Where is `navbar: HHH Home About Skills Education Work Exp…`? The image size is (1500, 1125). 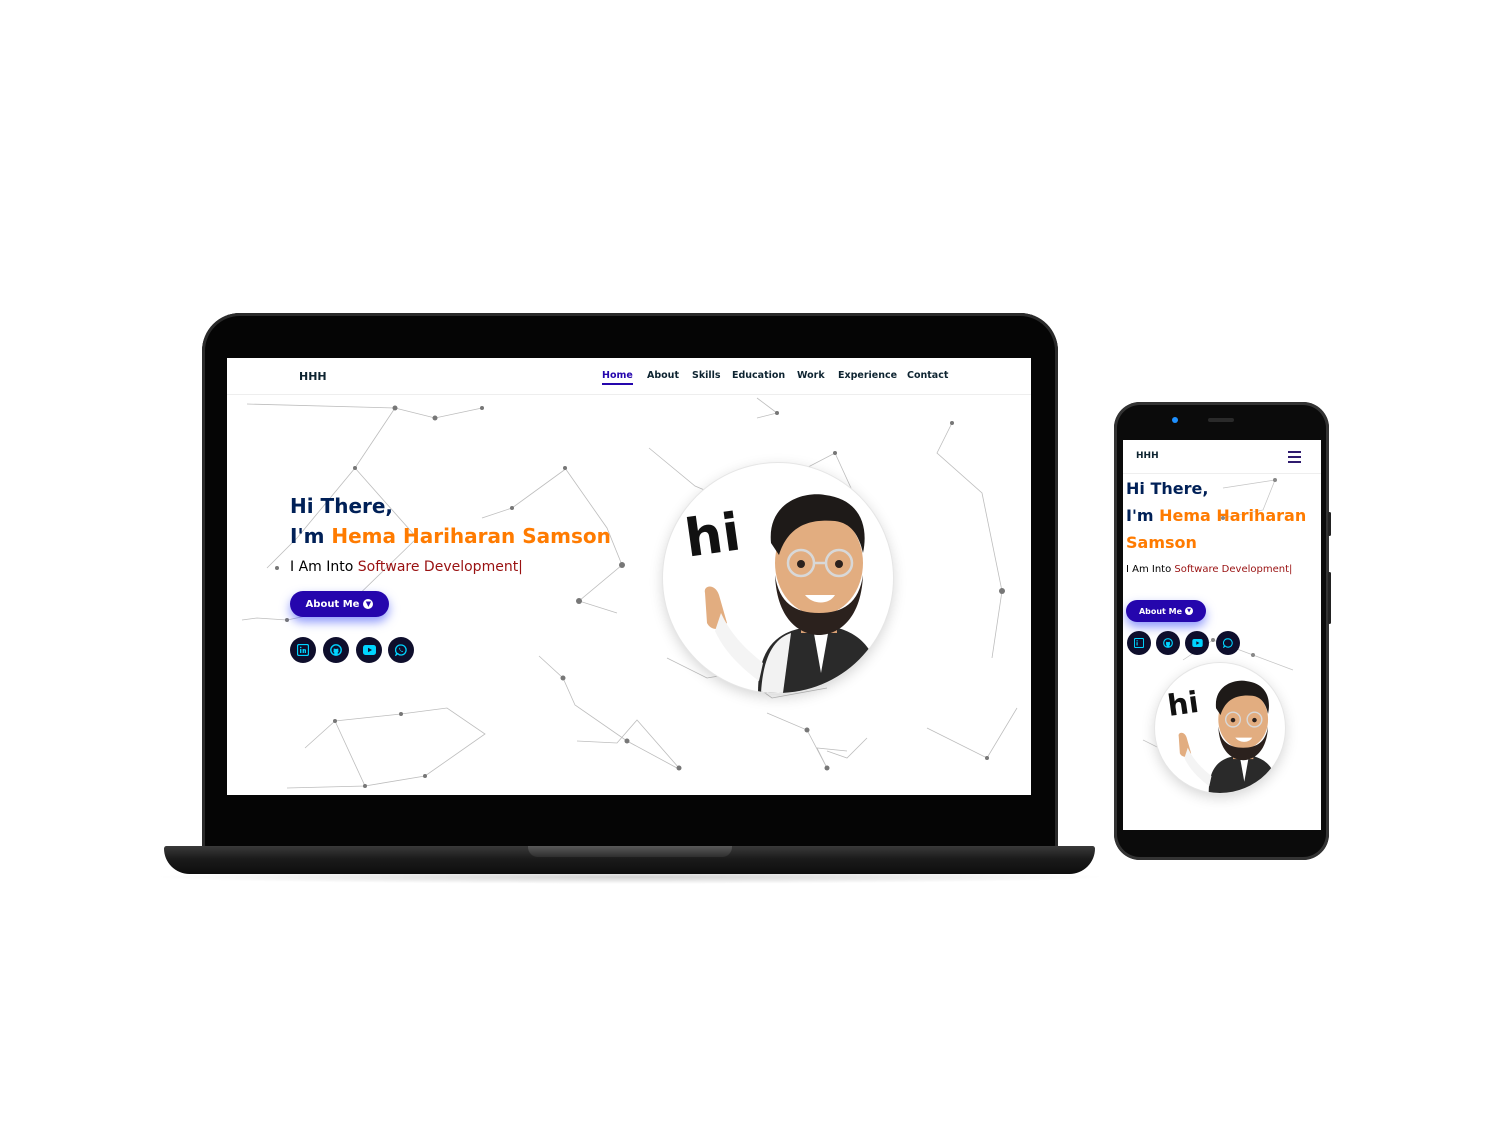
navbar: HHH Home About Skills Education Work Exp… is located at coordinates (629, 376).